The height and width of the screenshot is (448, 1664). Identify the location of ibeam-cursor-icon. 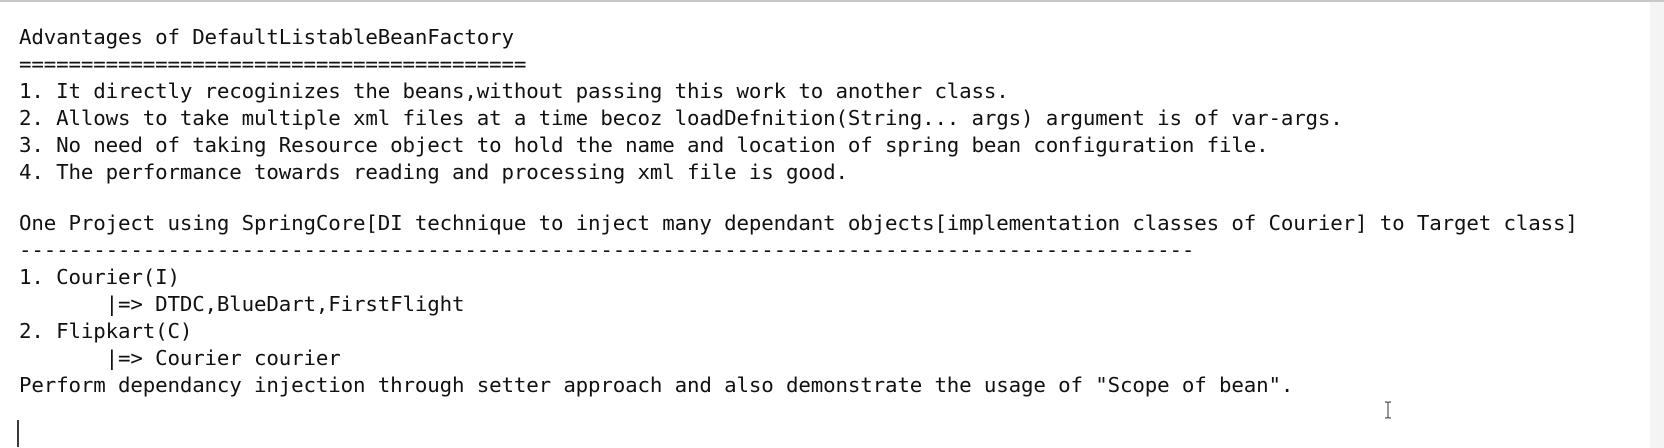
(1388, 410).